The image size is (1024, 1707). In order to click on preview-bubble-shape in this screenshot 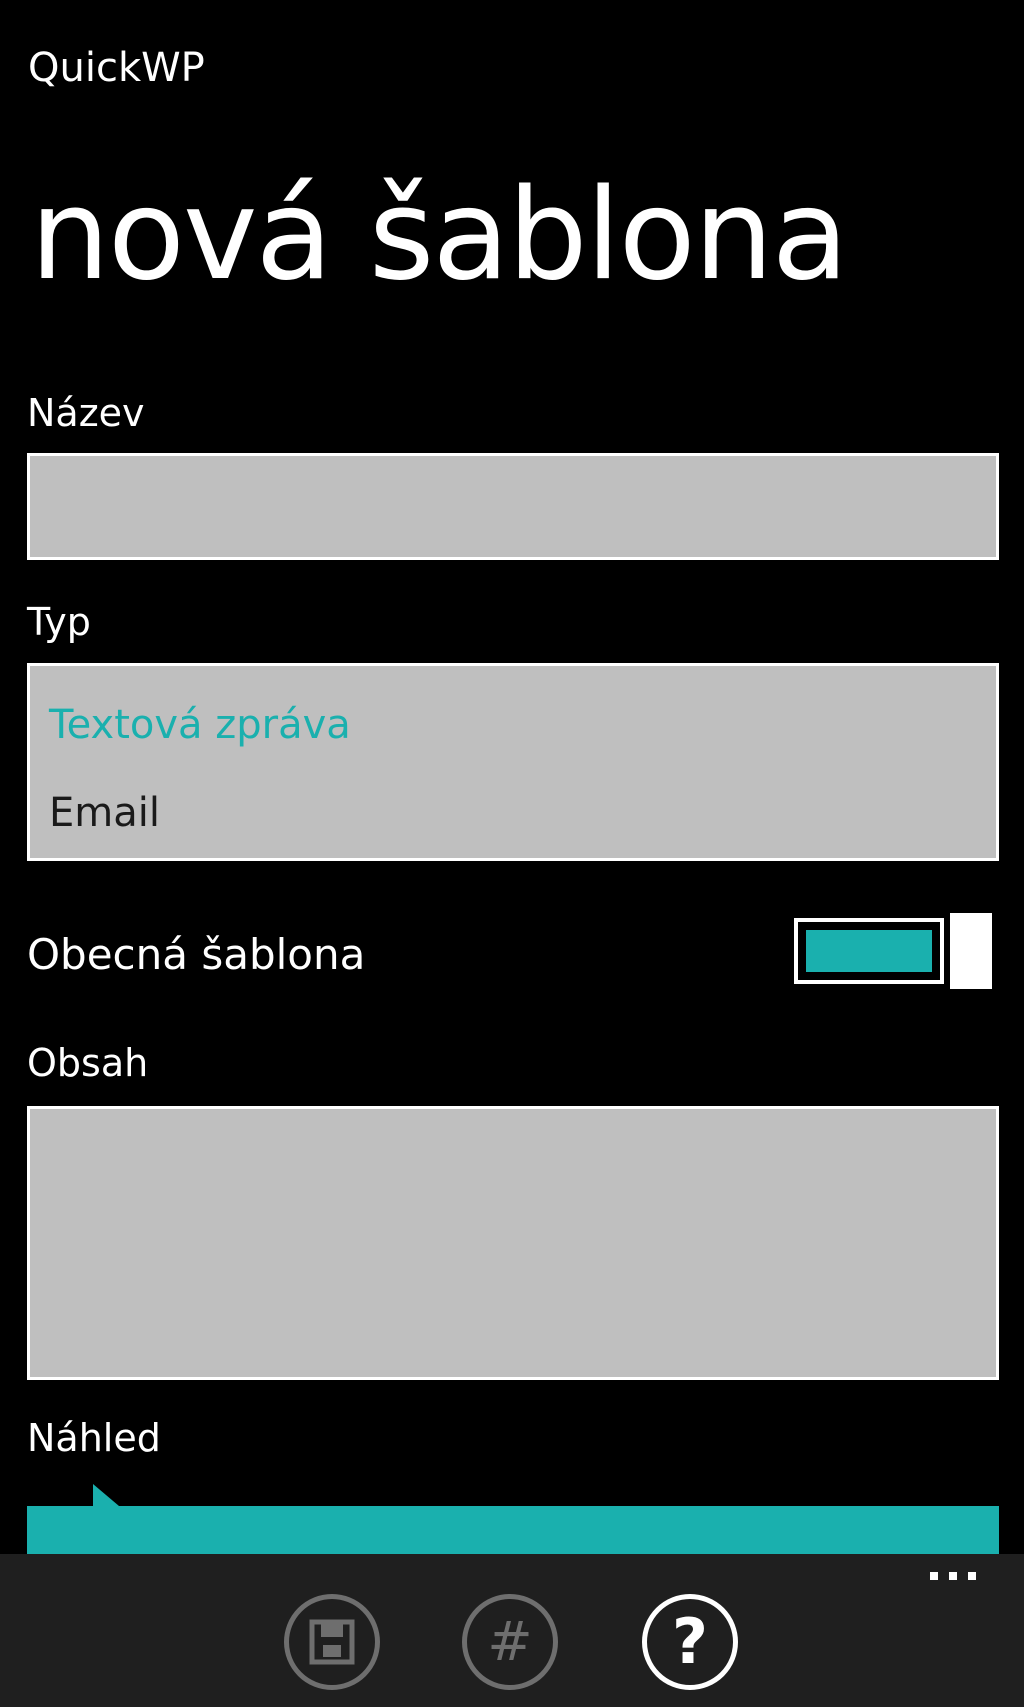, I will do `click(513, 1519)`.